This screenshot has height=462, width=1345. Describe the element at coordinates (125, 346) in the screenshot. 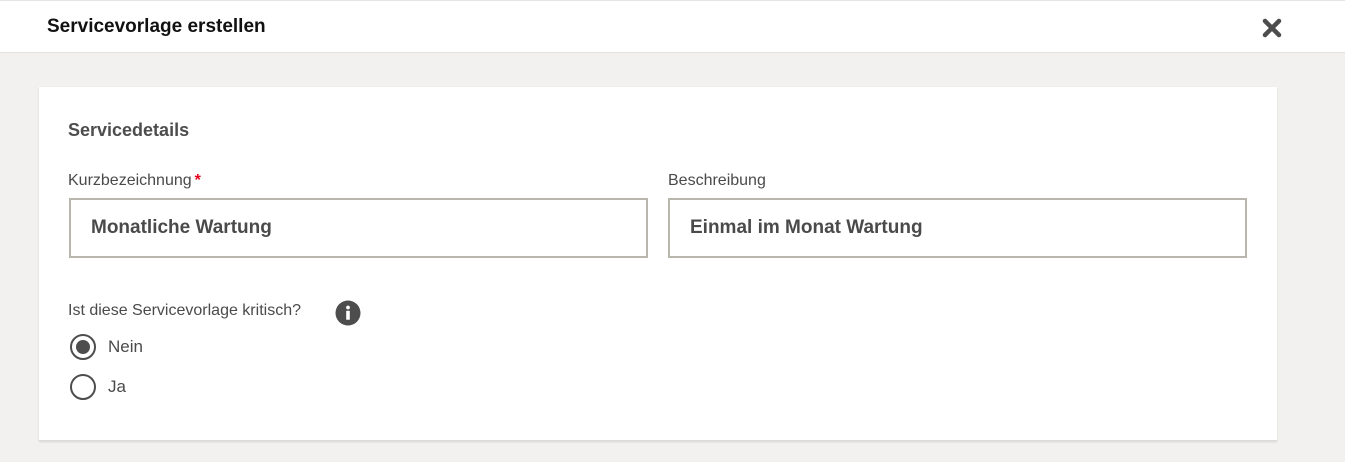

I see `radio-label-nein: Nein` at that location.